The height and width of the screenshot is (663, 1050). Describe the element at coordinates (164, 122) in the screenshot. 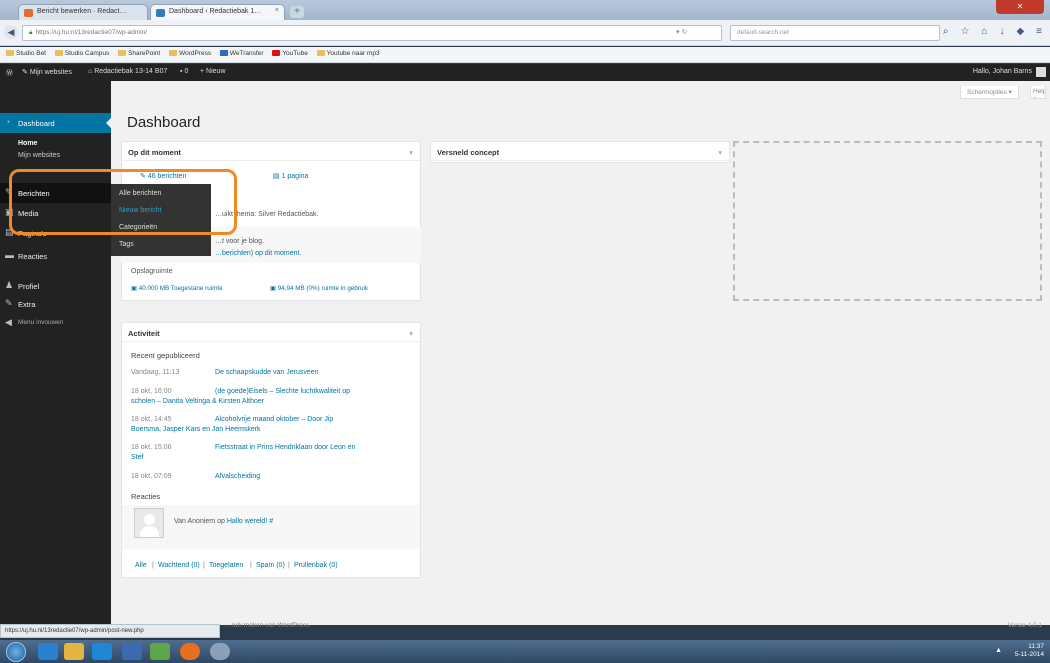

I see `page-title: Dashboard` at that location.